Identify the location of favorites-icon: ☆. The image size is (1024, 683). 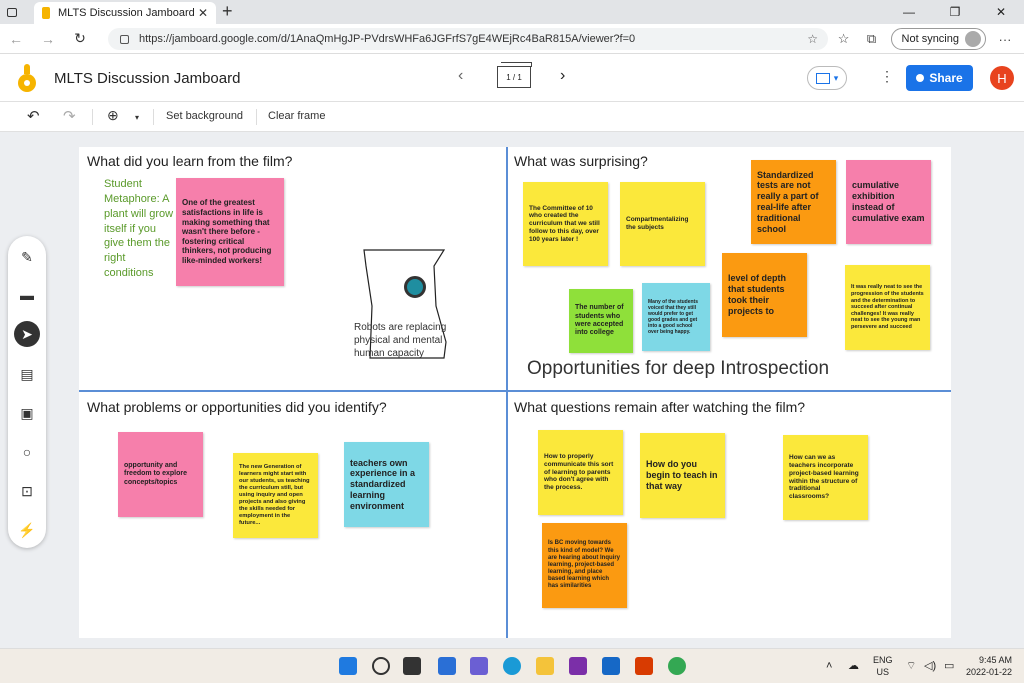
(844, 39).